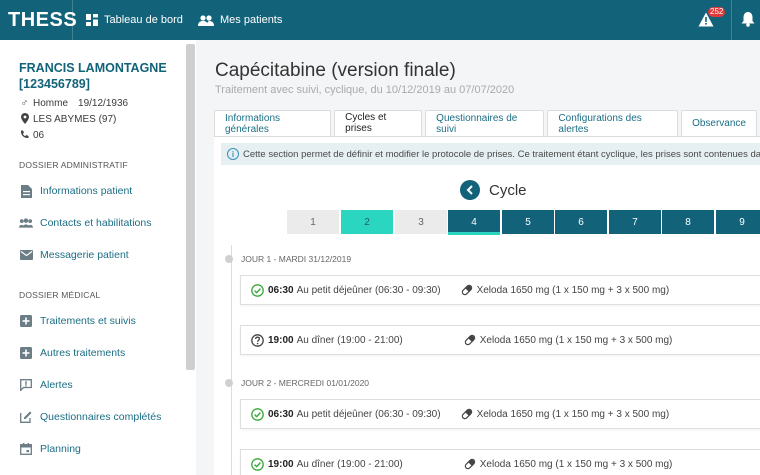 This screenshot has height=475, width=760. I want to click on day-header-1: JOUR 1 - MARDI 31/12/2019, so click(286, 259).